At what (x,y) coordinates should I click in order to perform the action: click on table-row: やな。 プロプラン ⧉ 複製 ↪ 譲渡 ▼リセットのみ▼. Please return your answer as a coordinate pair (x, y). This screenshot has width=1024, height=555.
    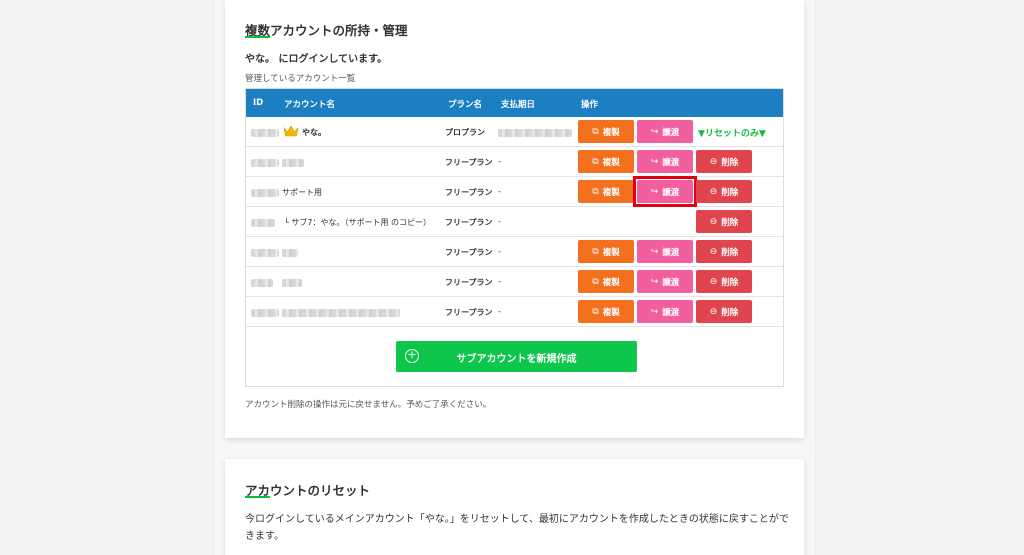
    Looking at the image, I should click on (514, 132).